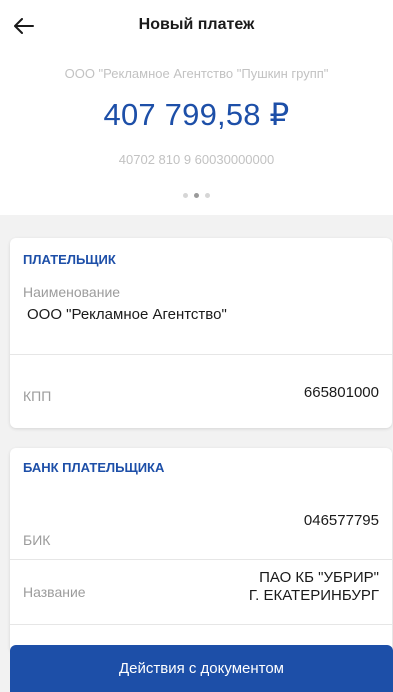  What do you see at coordinates (72, 292) in the screenshot?
I see `payer-name-label: Наименование` at bounding box center [72, 292].